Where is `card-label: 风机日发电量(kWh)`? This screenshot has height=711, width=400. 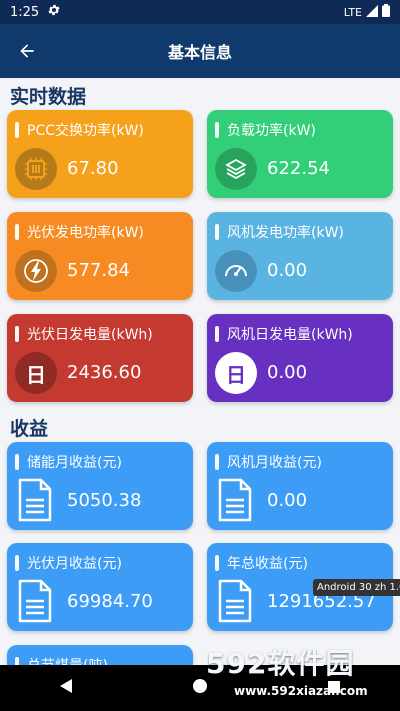
card-label: 风机日发电量(kWh) is located at coordinates (290, 335).